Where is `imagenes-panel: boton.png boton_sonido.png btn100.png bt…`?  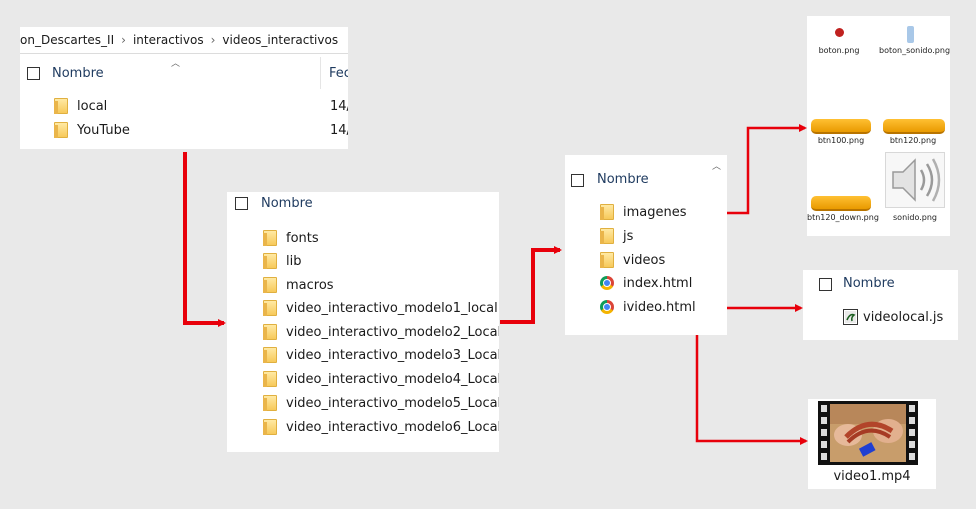
imagenes-panel: boton.png boton_sonido.png btn100.png bt… is located at coordinates (878, 126).